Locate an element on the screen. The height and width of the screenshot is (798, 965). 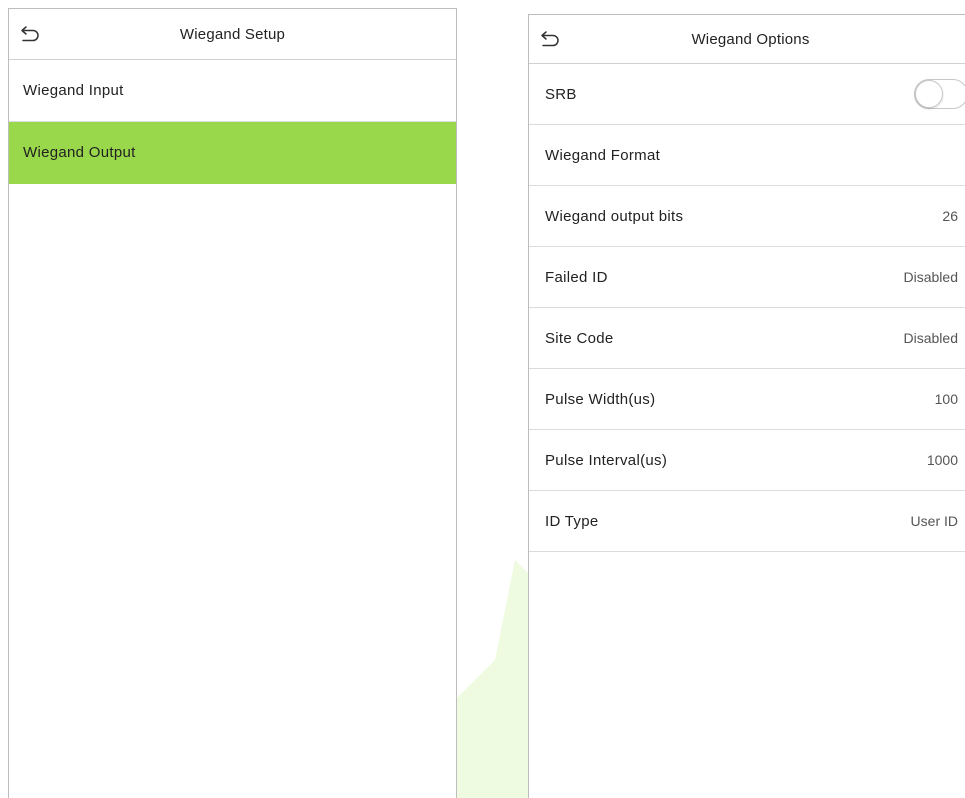
option-label: SRB is located at coordinates (561, 94).